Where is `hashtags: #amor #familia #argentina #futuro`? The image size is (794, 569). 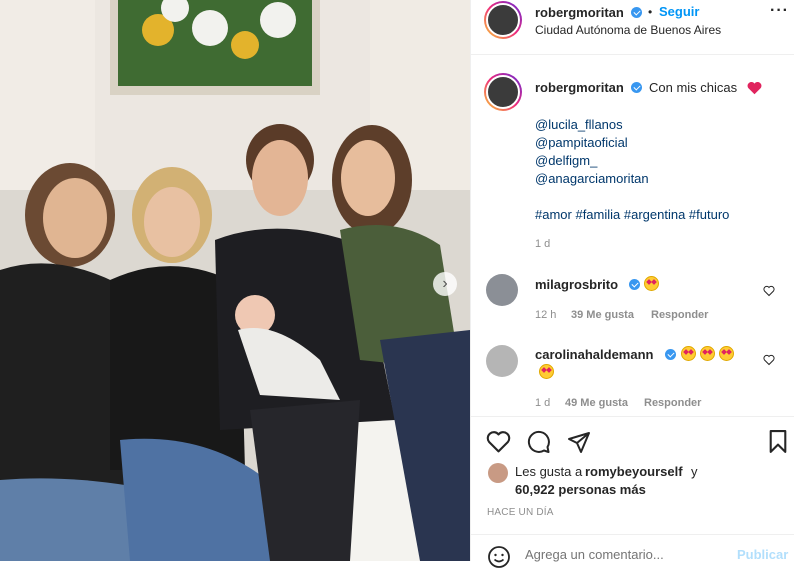 hashtags: #amor #familia #argentina #futuro is located at coordinates (632, 214).